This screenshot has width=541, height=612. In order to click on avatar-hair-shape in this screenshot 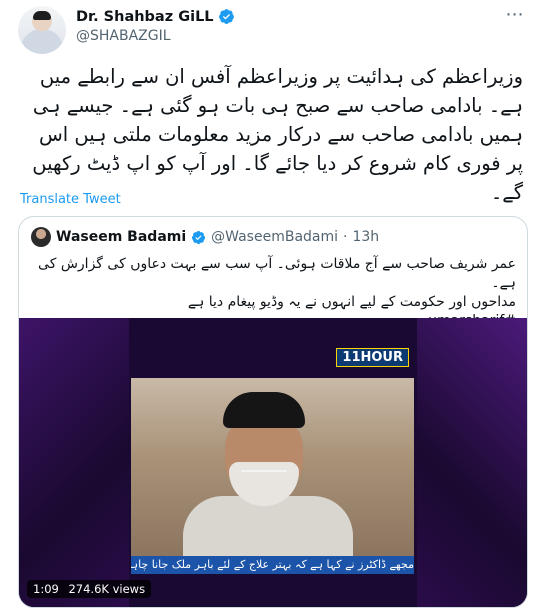, I will do `click(42, 15)`.